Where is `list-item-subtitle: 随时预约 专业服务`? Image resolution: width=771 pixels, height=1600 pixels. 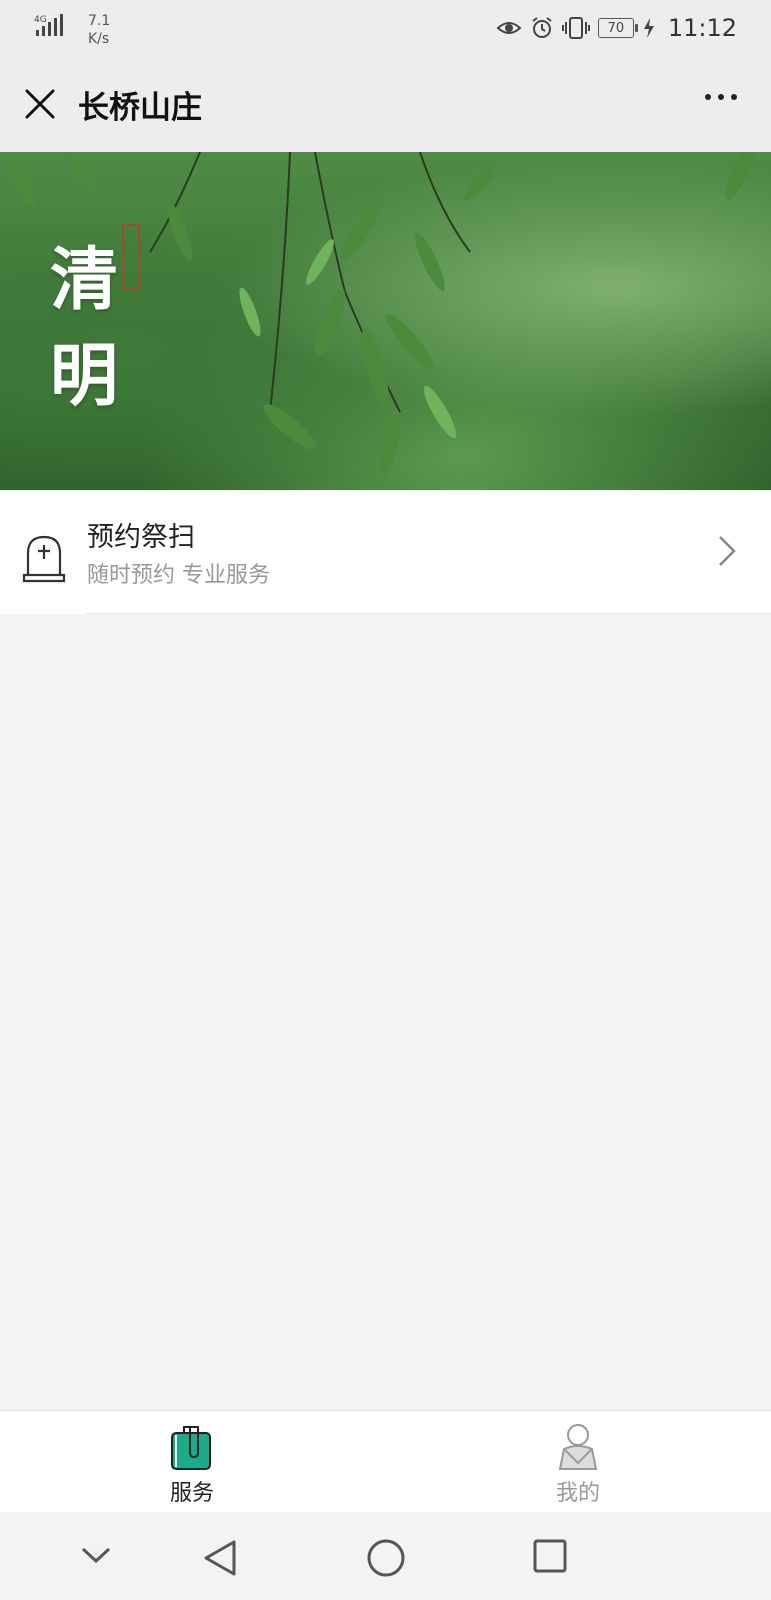 list-item-subtitle: 随时预约 专业服务 is located at coordinates (178, 575).